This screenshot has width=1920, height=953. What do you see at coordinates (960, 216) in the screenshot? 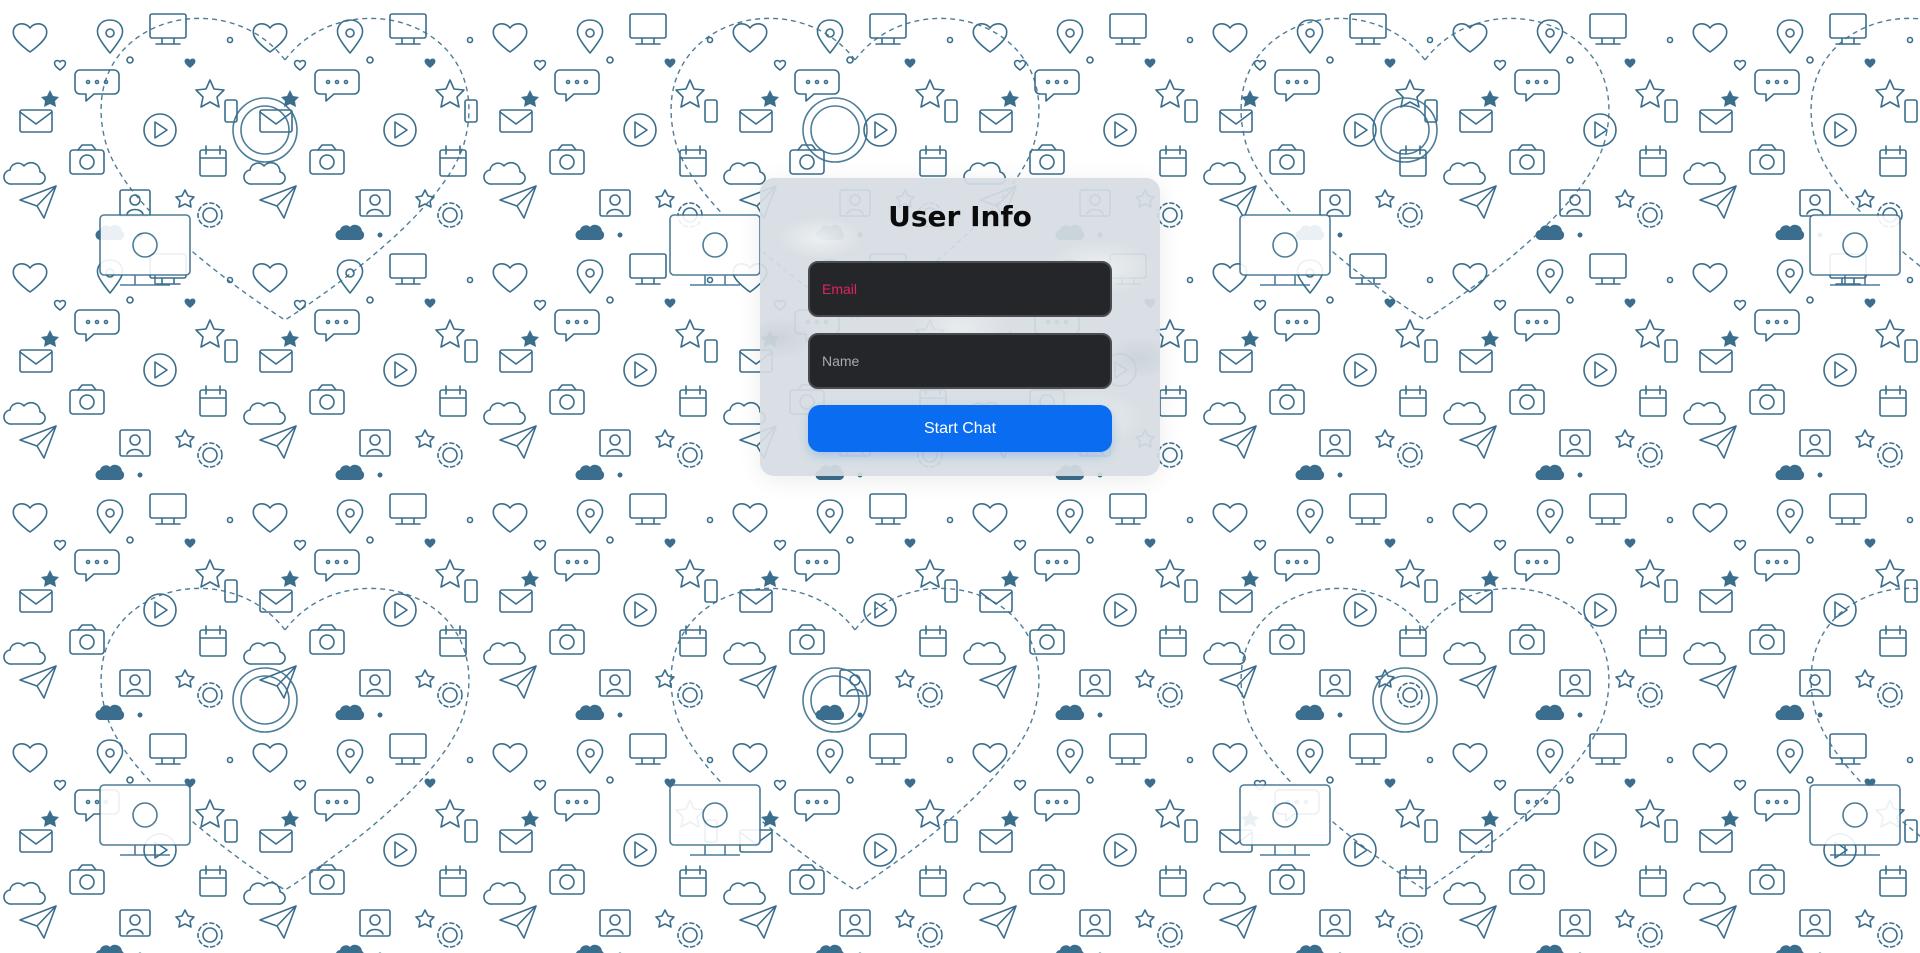
I see `form-title: User Info` at bounding box center [960, 216].